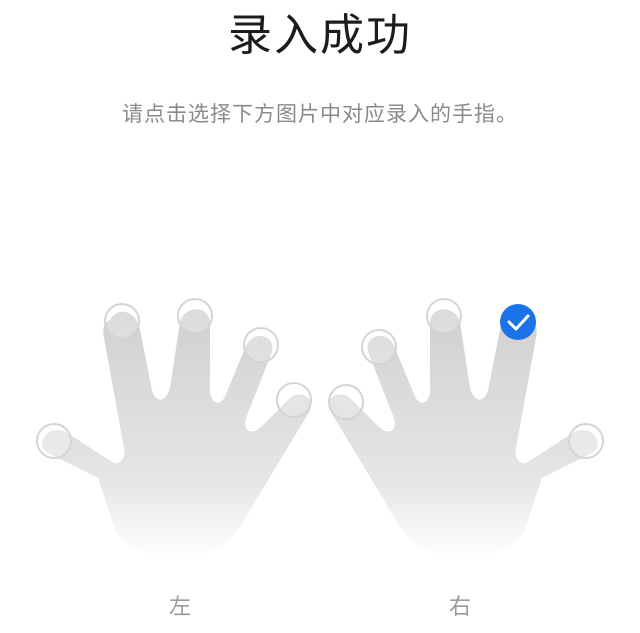 This screenshot has height=633, width=640. Describe the element at coordinates (122, 321) in the screenshot. I see `left-index-target` at that location.